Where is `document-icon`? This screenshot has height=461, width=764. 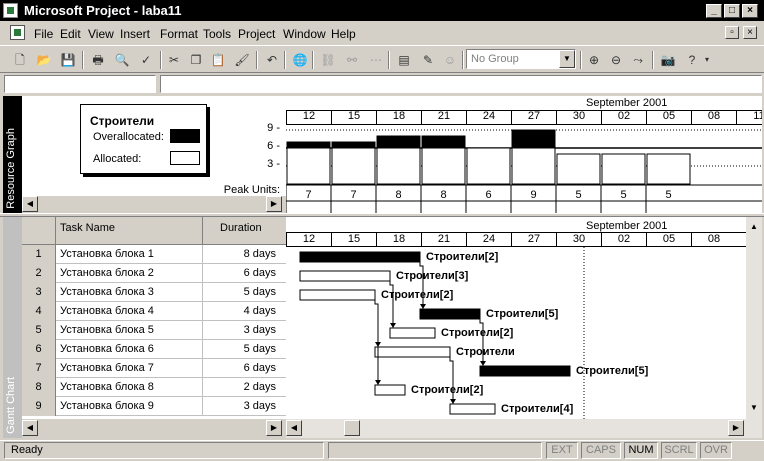 document-icon is located at coordinates (17, 32).